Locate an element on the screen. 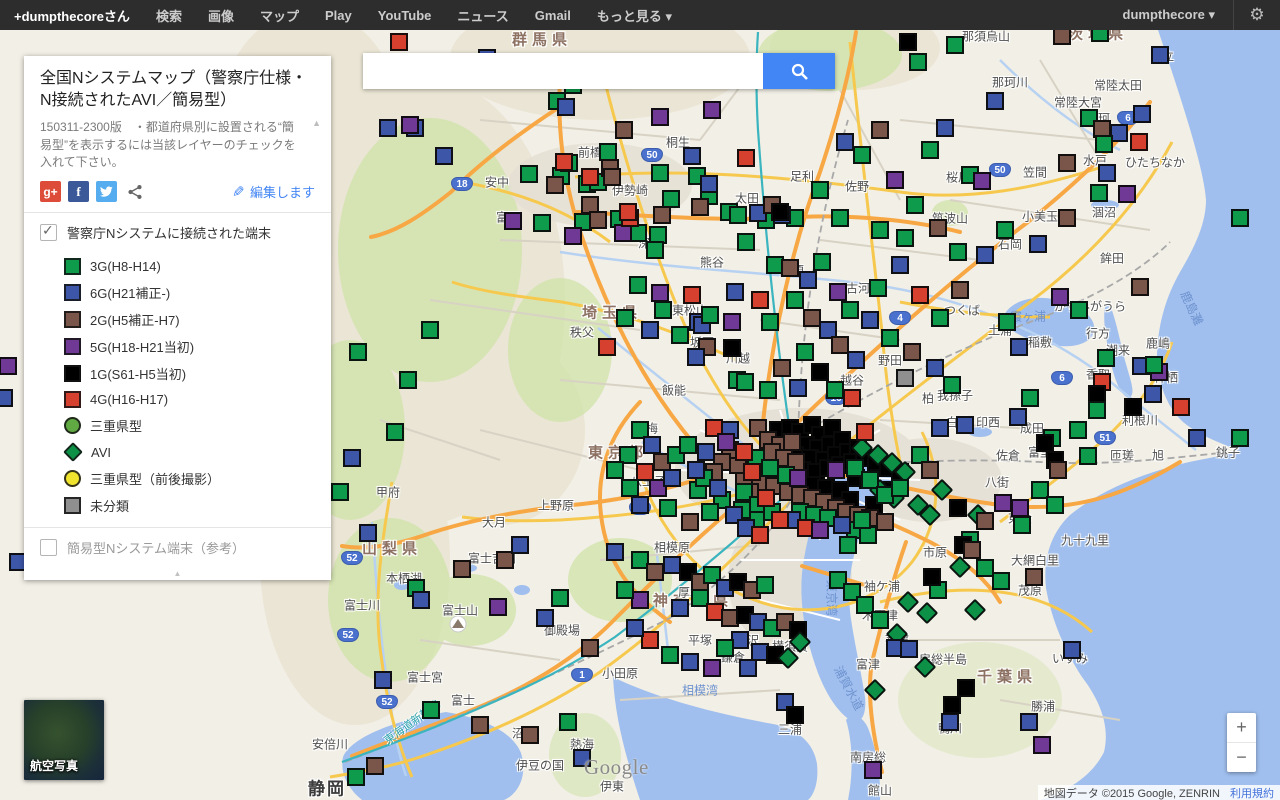  layer2-checkbox is located at coordinates (48, 548).